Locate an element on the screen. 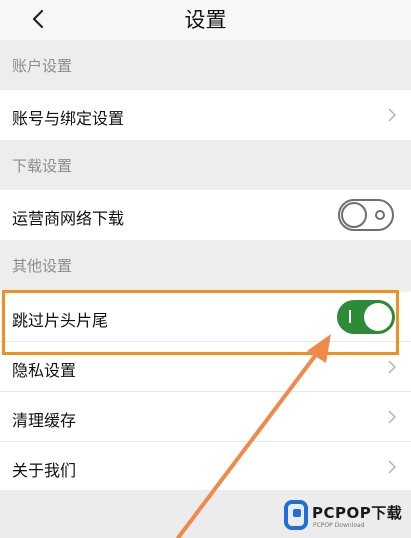 The height and width of the screenshot is (538, 411). carrier-download-toggle is located at coordinates (366, 215).